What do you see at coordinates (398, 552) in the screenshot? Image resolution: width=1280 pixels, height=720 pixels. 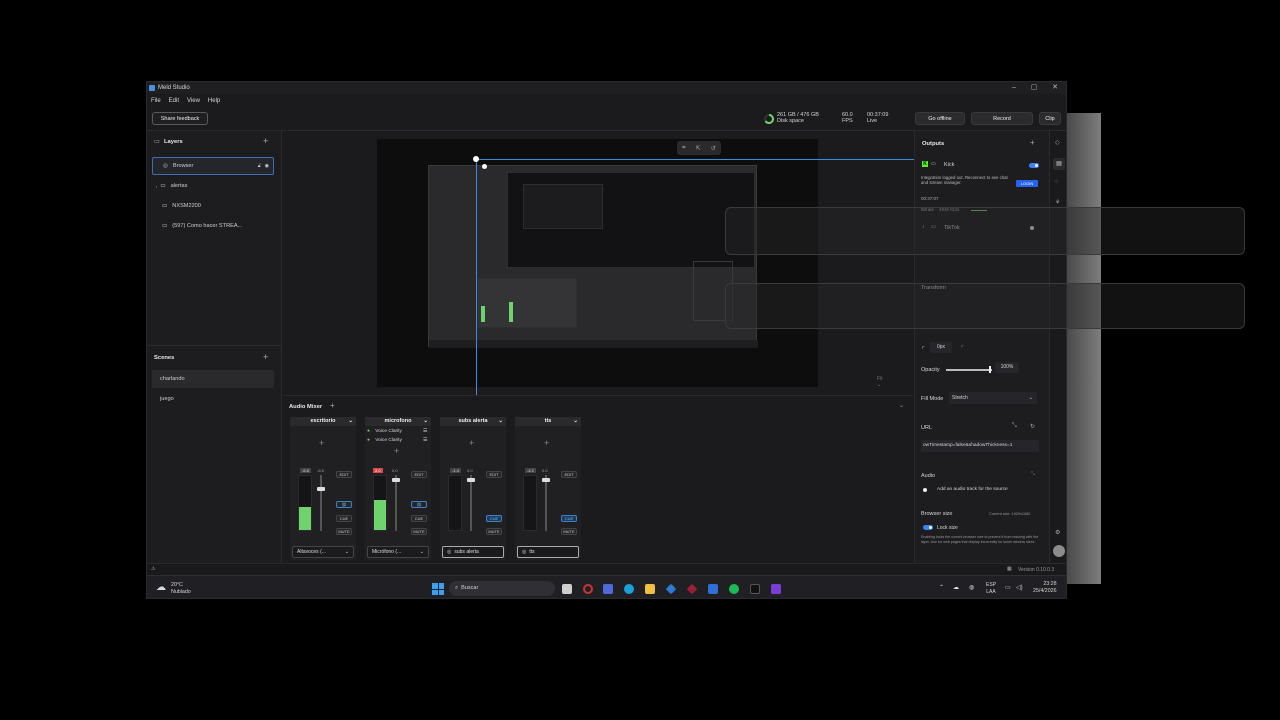 I see `device-select: Micrófono (... ⌄` at bounding box center [398, 552].